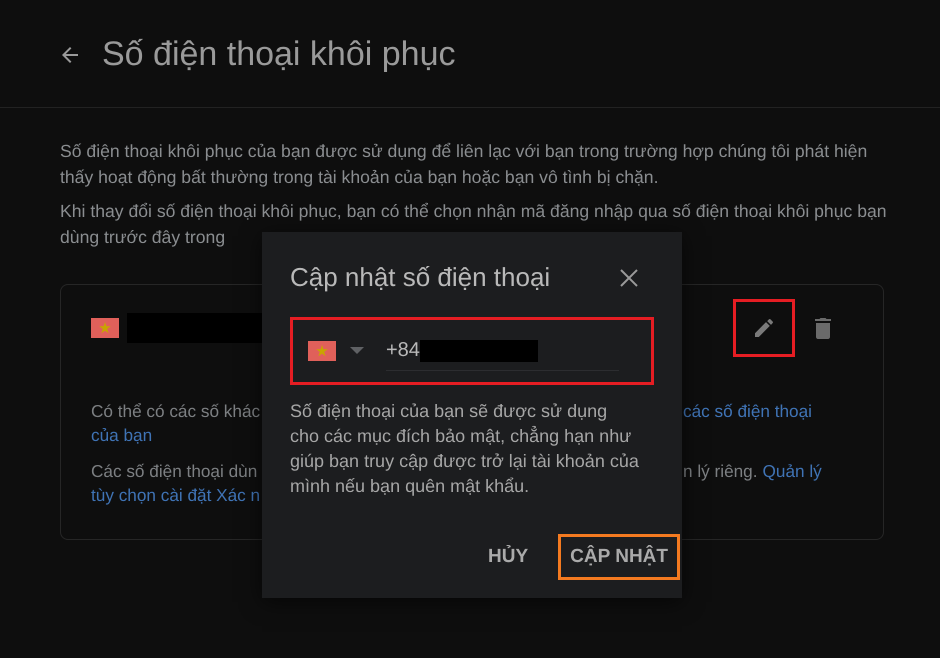 Image resolution: width=940 pixels, height=658 pixels. Describe the element at coordinates (720, 471) in the screenshot. I see `info-text: n lý riêng.` at that location.